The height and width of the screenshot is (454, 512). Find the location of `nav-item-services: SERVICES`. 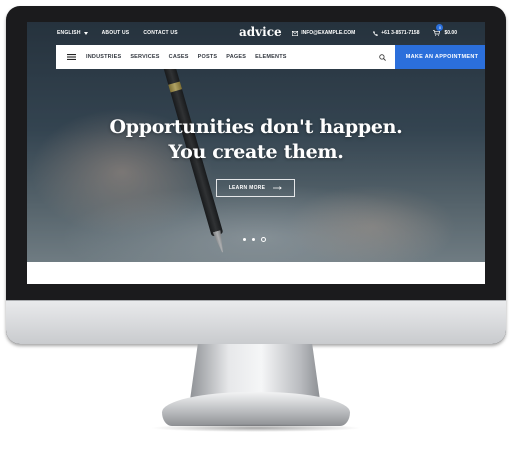

nav-item-services: SERVICES is located at coordinates (144, 57).